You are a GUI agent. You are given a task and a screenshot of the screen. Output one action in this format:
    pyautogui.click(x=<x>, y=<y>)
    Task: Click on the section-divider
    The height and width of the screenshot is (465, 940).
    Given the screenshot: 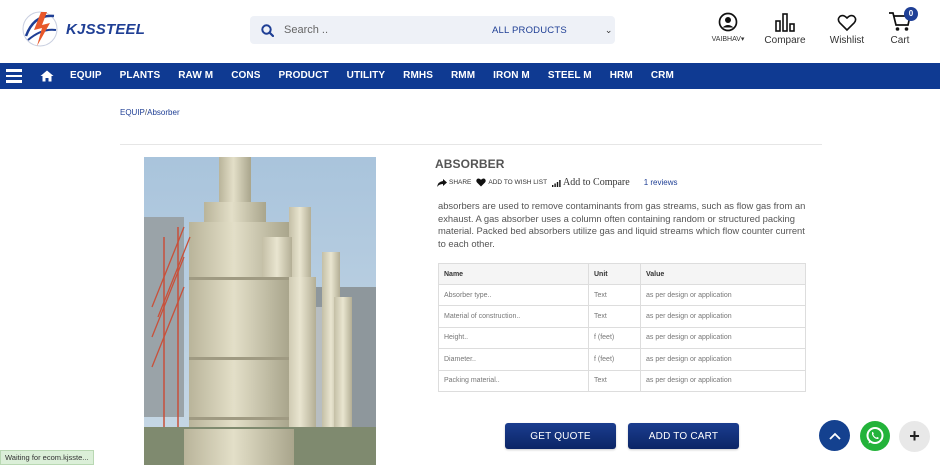 What is the action you would take?
    pyautogui.click(x=471, y=144)
    